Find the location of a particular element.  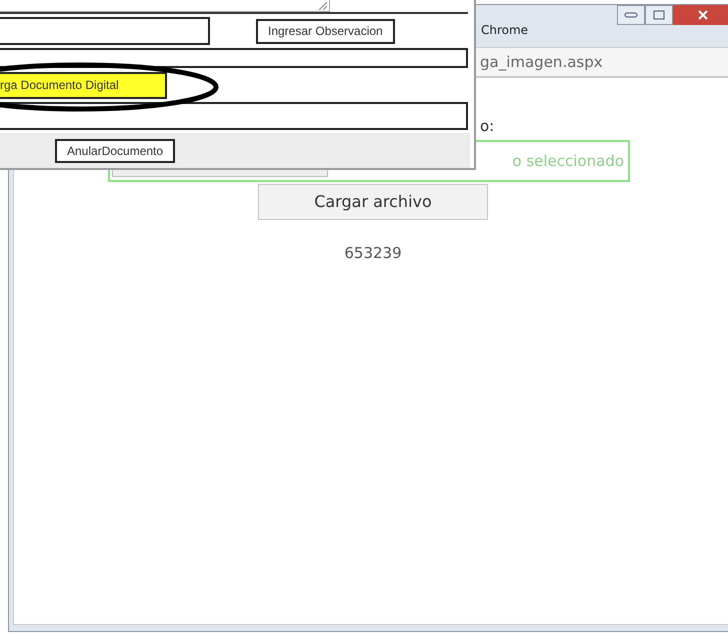

field-label: o: is located at coordinates (487, 126).